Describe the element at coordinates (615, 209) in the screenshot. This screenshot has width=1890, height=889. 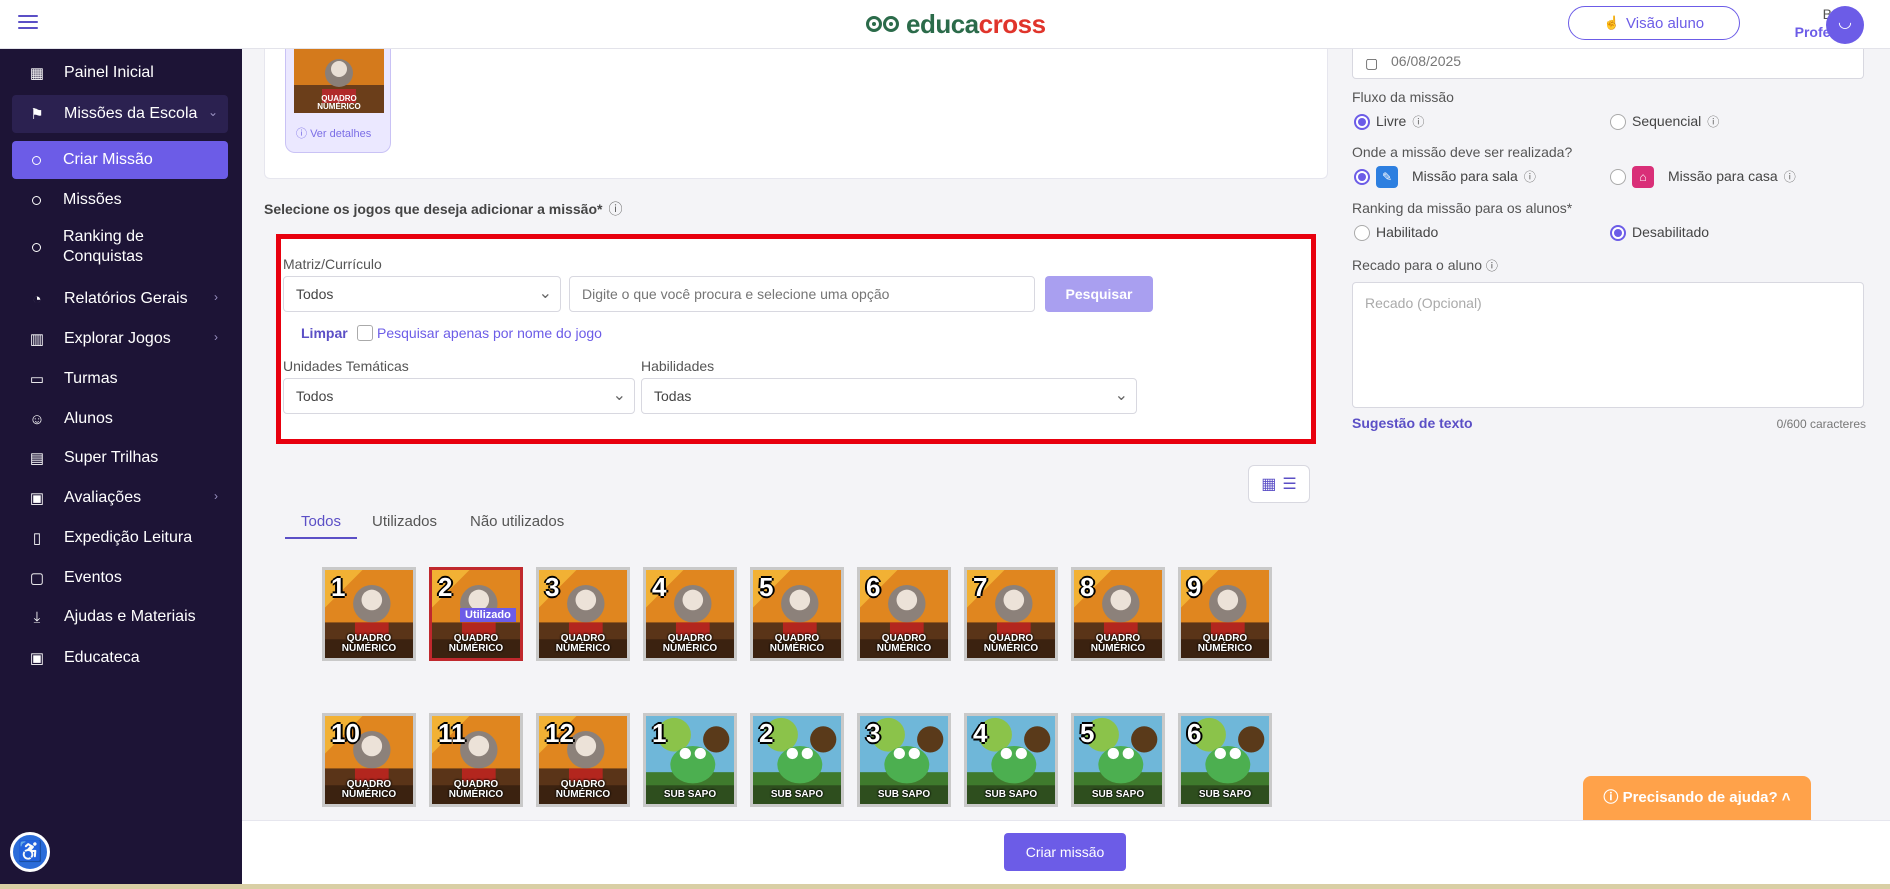
I see `info-icon: ⓘ` at that location.